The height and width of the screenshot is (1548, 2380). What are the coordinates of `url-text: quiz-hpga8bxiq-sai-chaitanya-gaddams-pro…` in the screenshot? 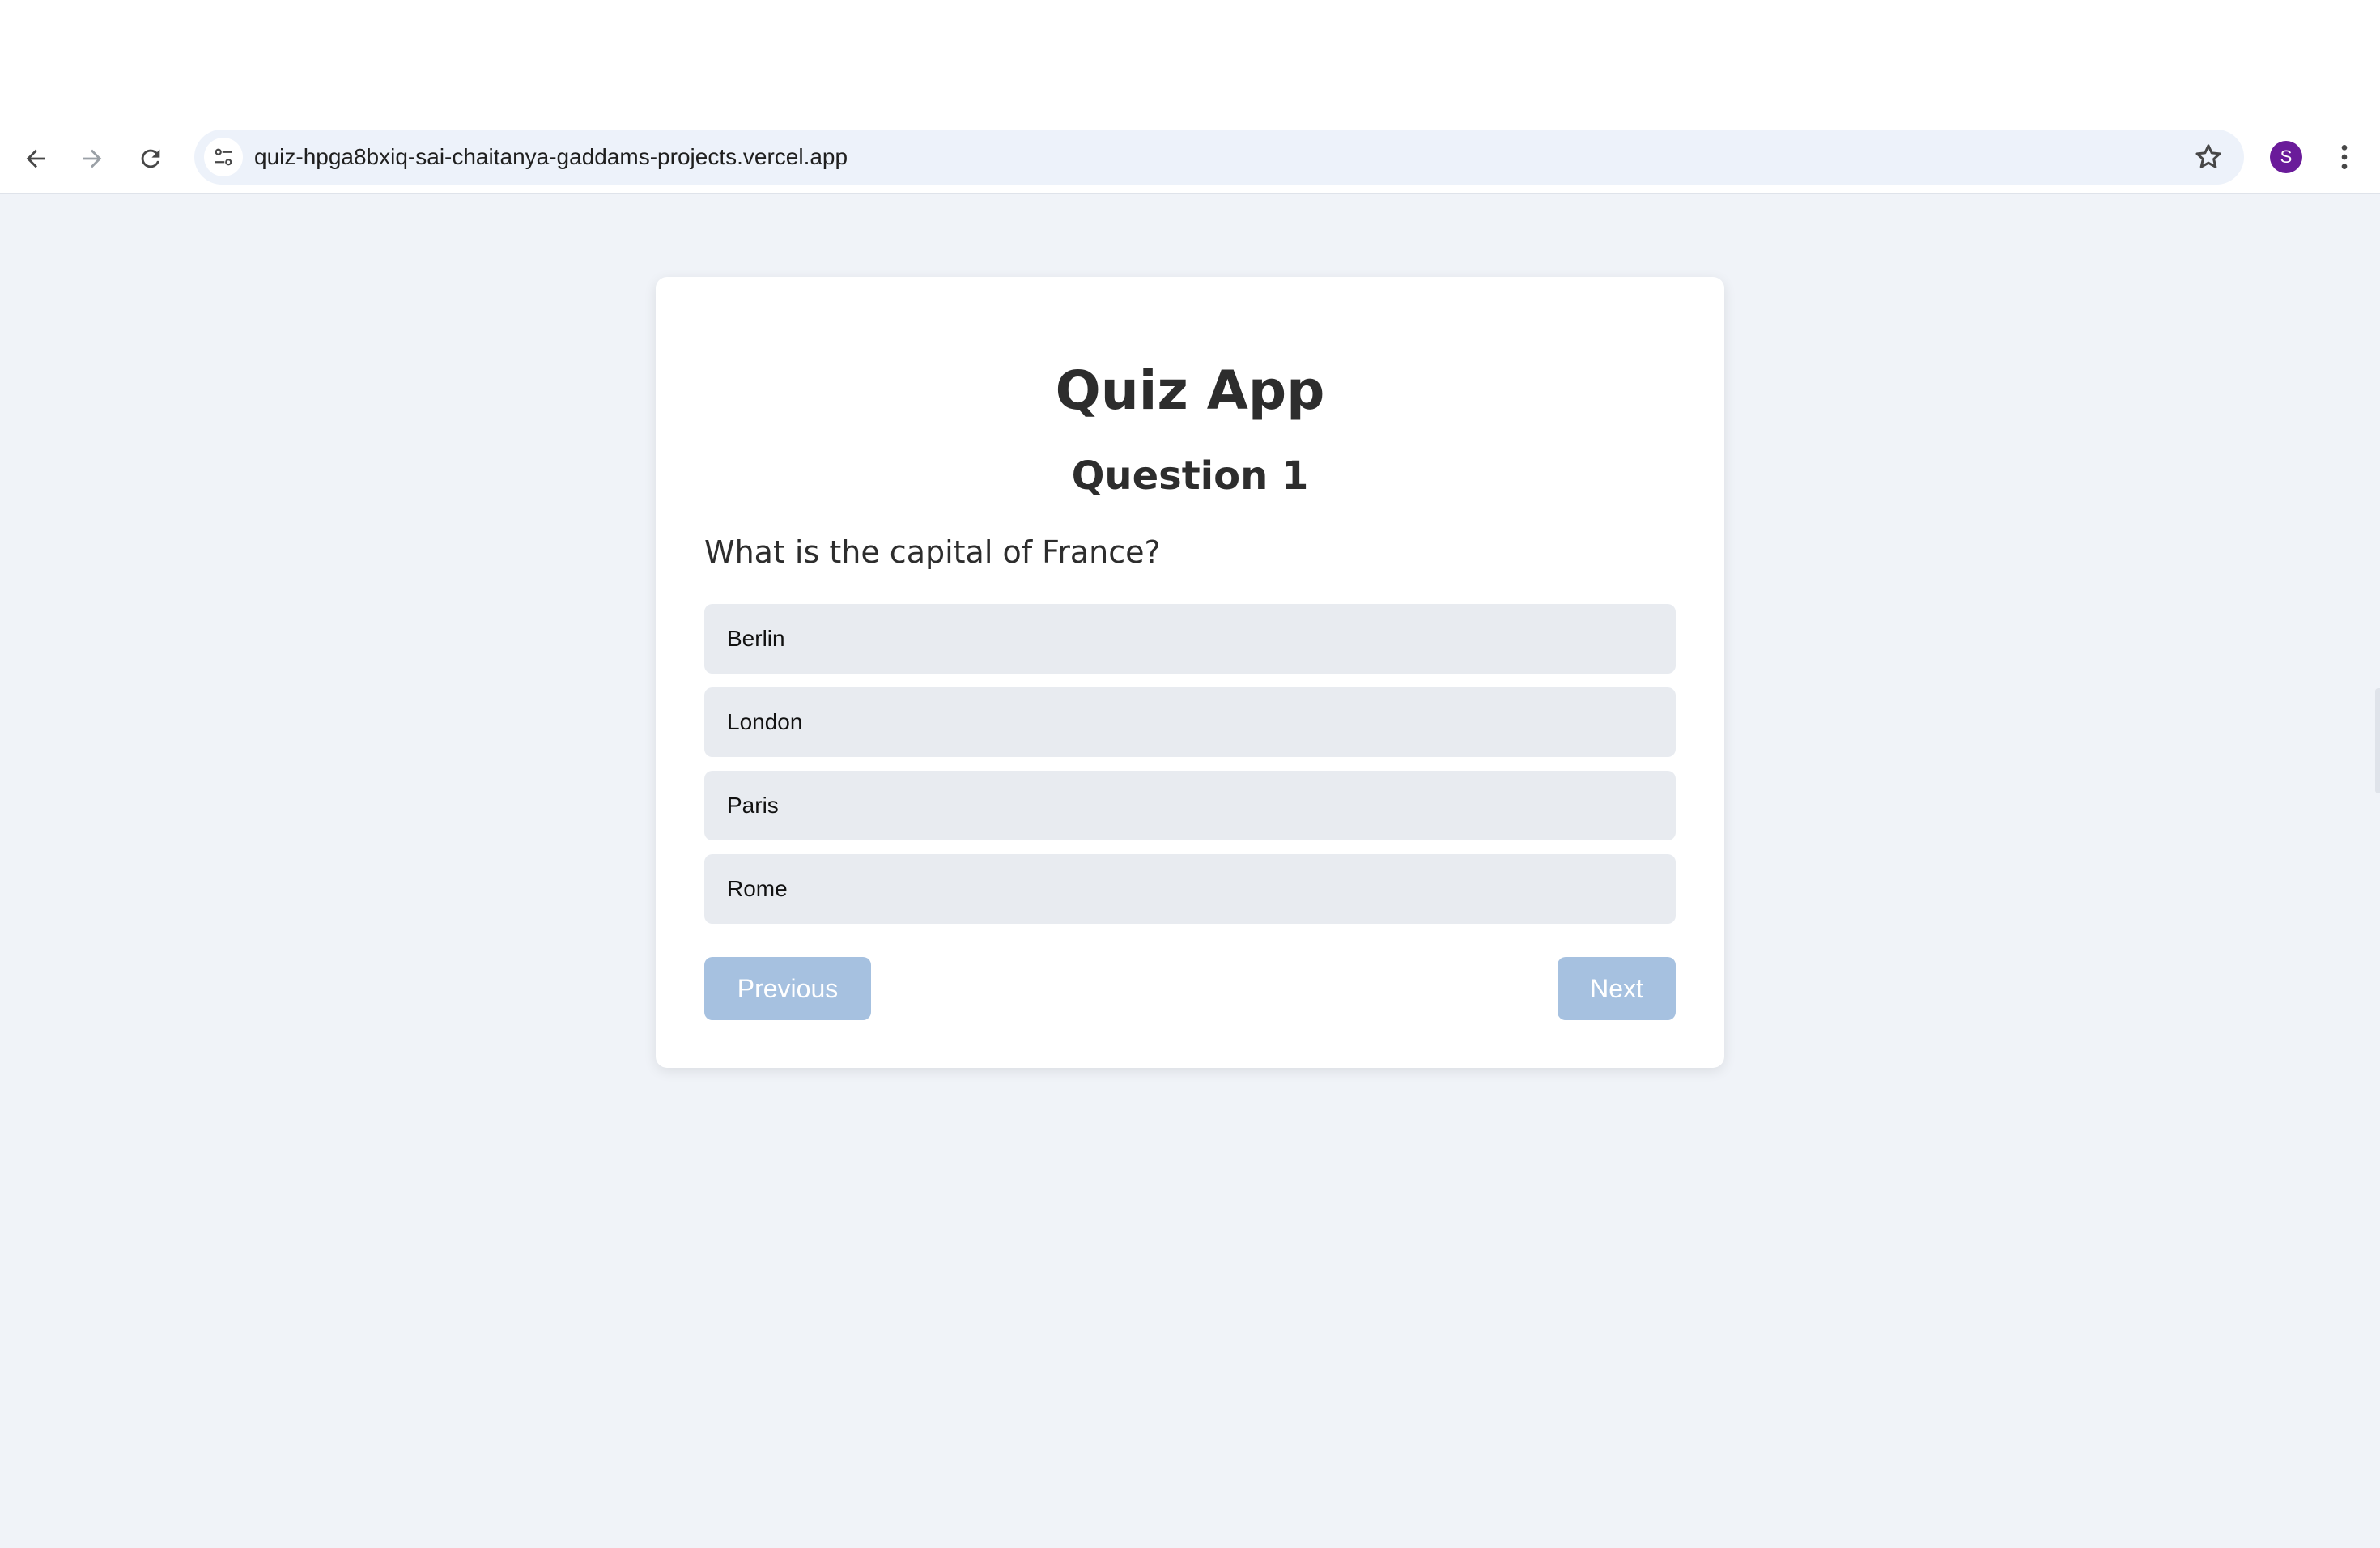 It's located at (551, 158).